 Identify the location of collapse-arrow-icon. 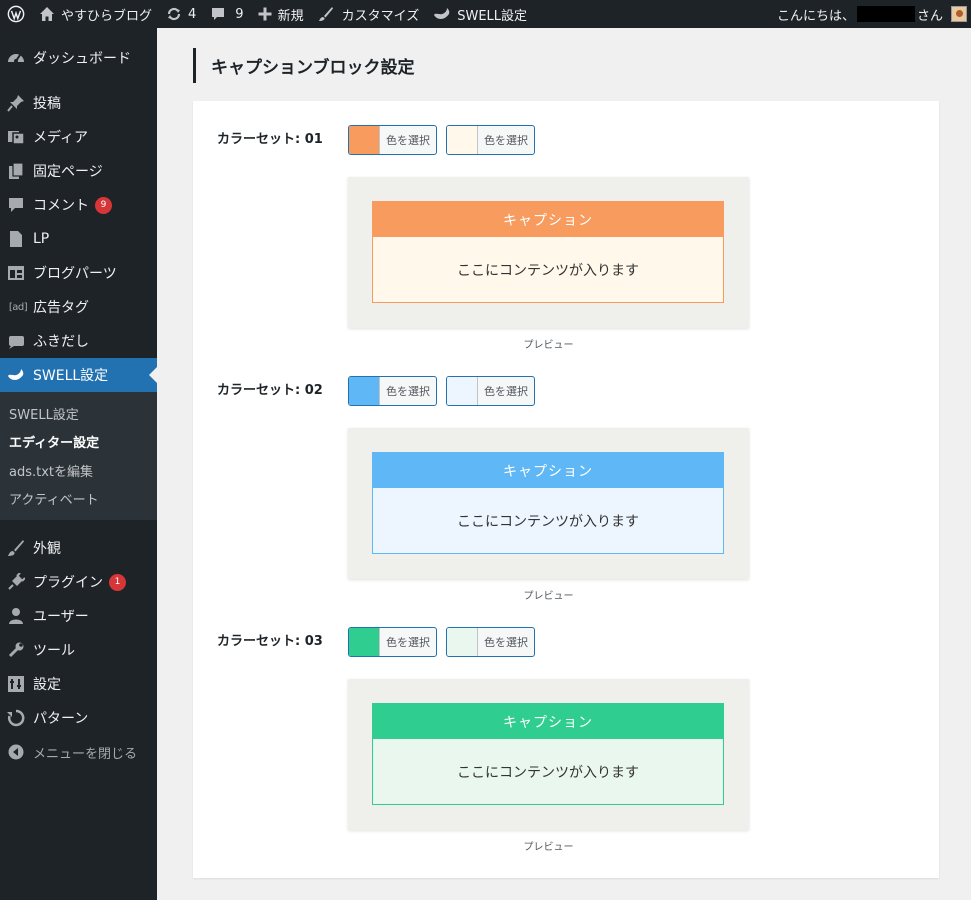
(16, 752).